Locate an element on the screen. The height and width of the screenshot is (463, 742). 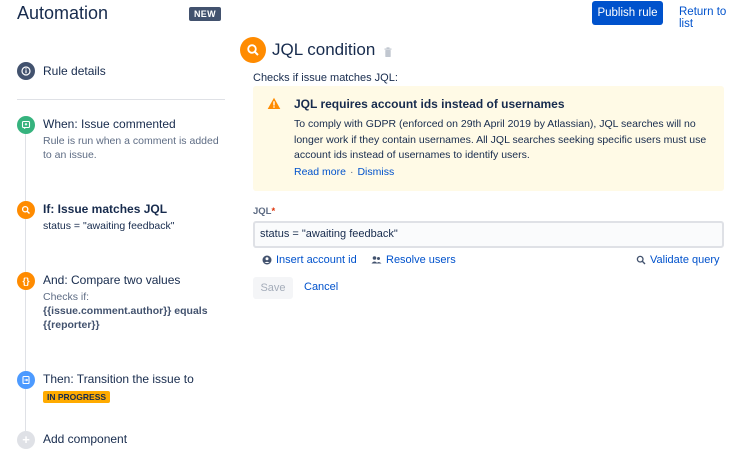
step-subtitle: status = "awaiting feedback" is located at coordinates (109, 226).